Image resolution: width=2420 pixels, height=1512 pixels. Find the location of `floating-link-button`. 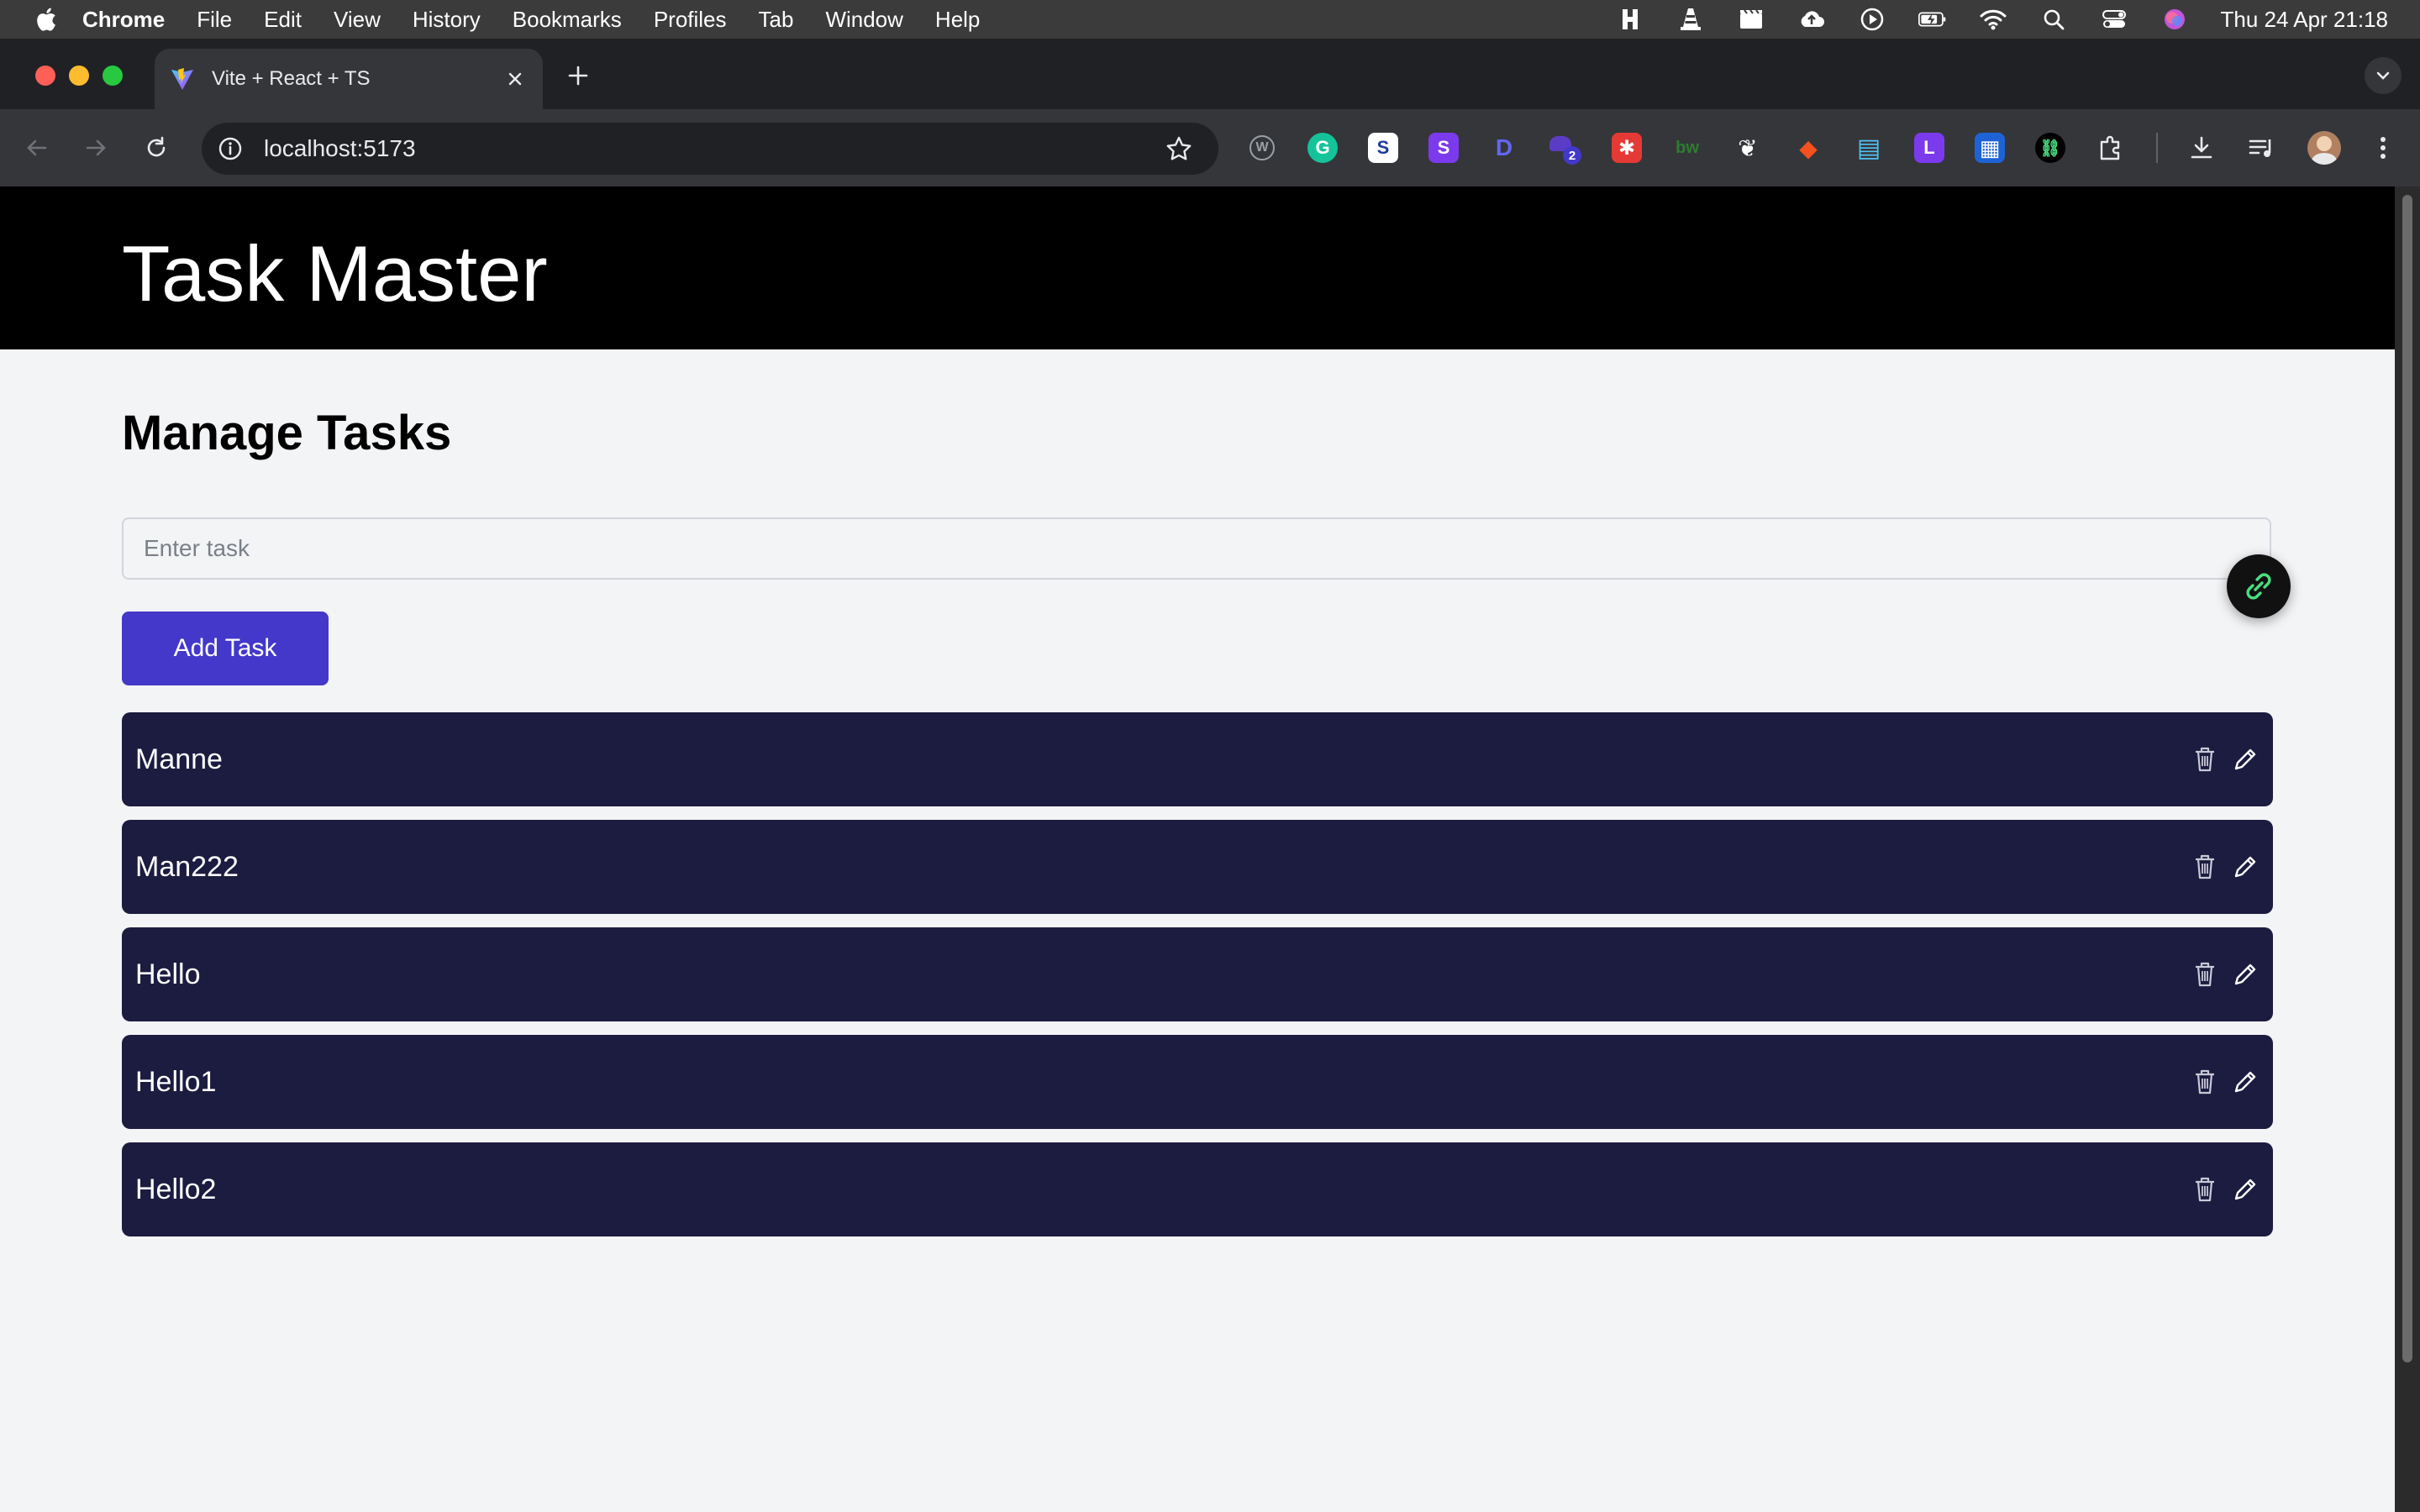

floating-link-button is located at coordinates (2259, 586).